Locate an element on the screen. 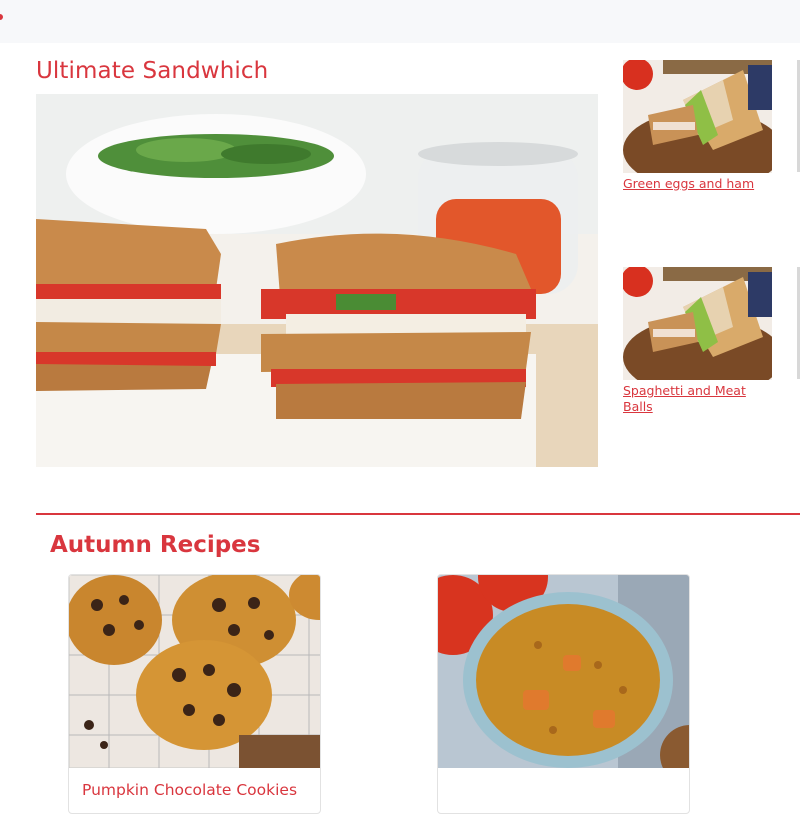  sidebar-recipe-link: Green eggs and ham is located at coordinates (698, 184).